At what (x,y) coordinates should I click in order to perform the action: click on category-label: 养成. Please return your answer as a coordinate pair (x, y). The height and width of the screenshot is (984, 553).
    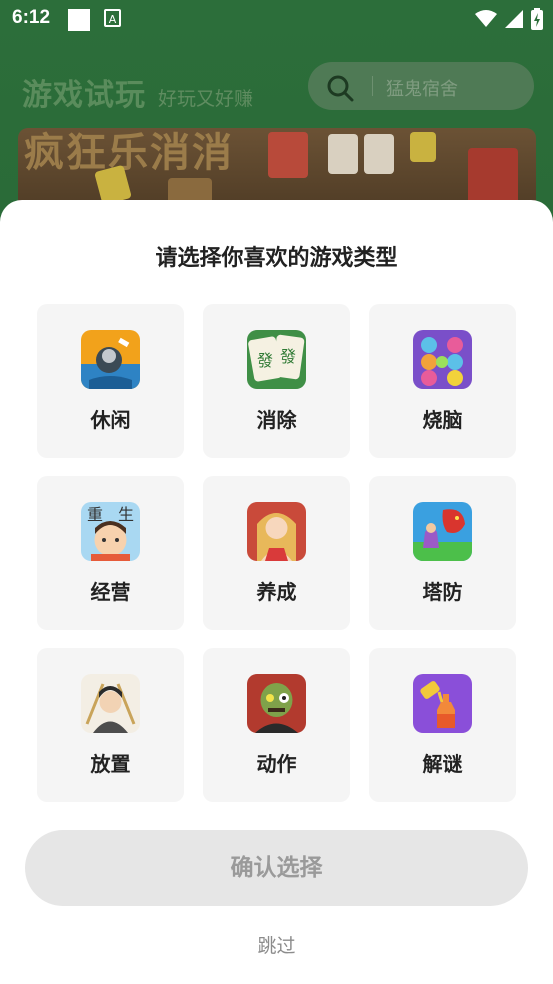
    Looking at the image, I should click on (276, 592).